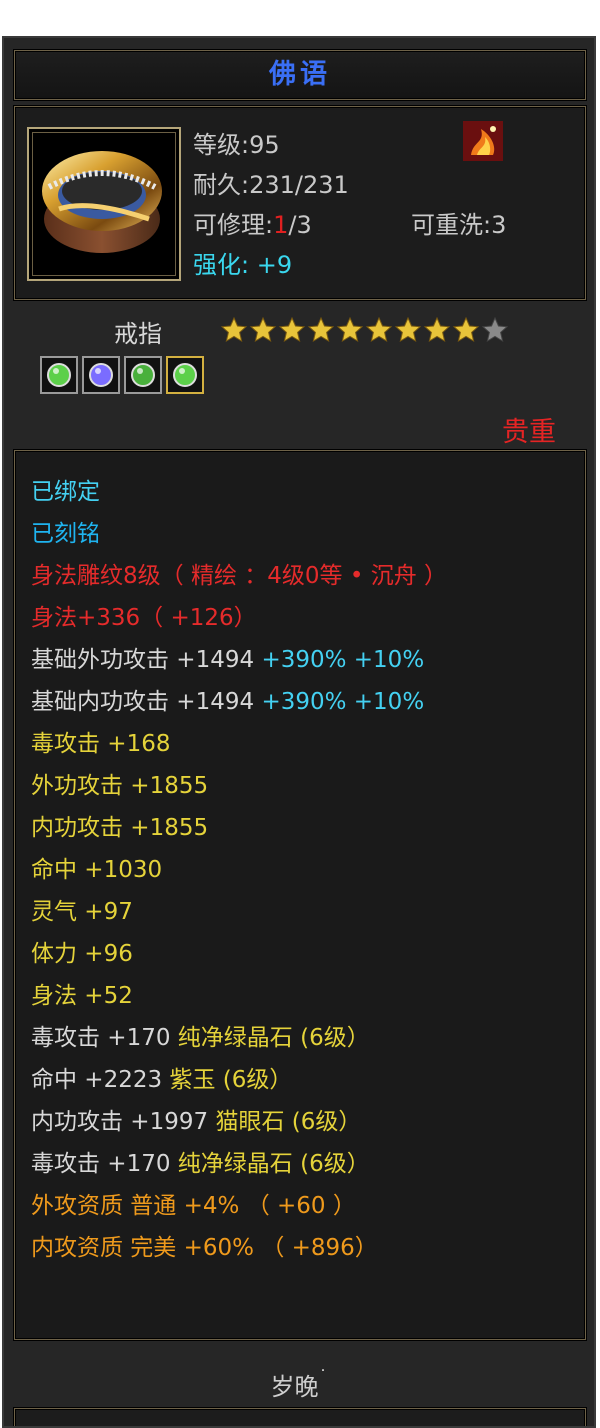  I want to click on purple-gem-icon, so click(101, 375).